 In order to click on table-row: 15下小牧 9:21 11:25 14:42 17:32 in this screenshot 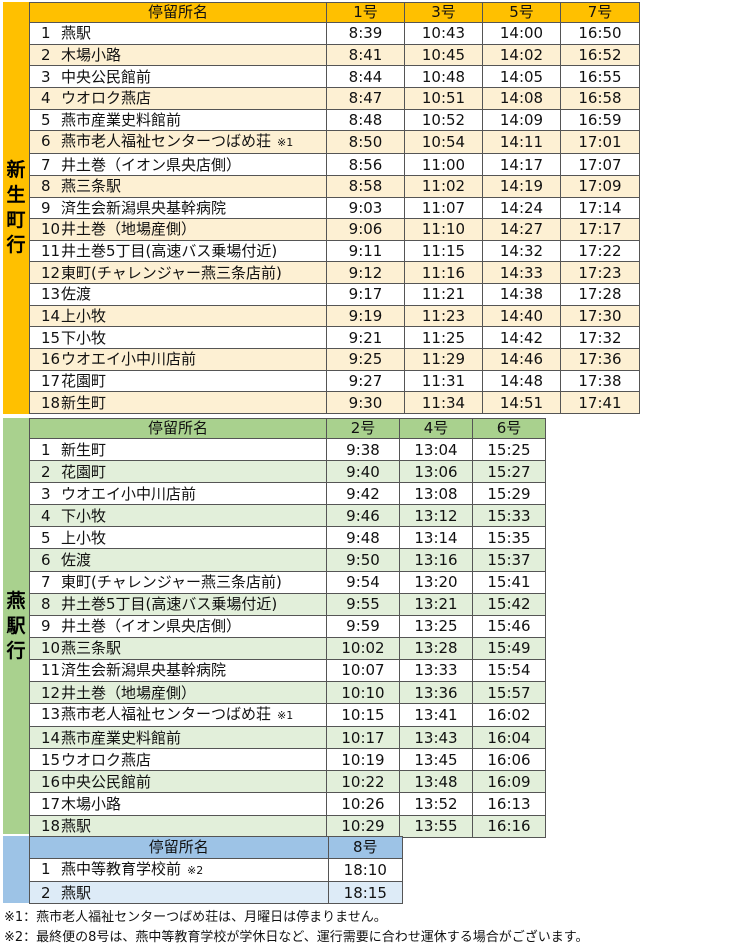, I will do `click(334, 338)`.